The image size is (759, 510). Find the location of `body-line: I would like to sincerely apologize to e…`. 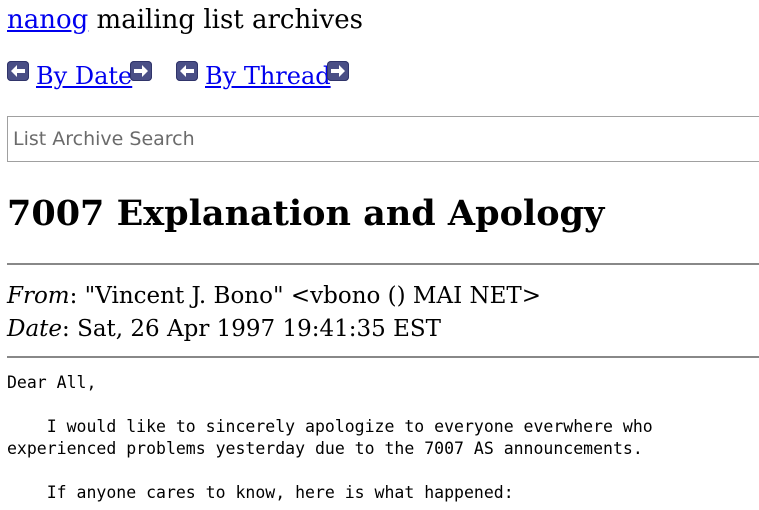

body-line: I would like to sincerely apologize to e… is located at coordinates (330, 426).